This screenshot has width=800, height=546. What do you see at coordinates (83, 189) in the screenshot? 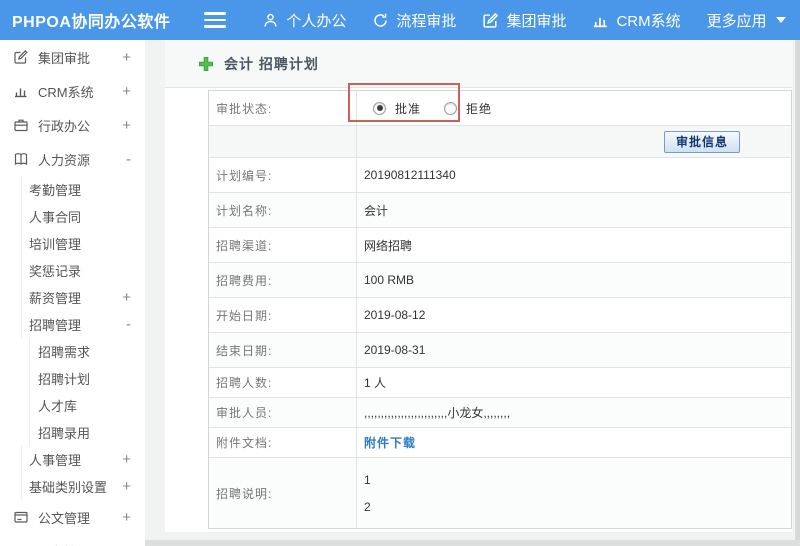
I see `sidebar-item-考勤管理: 考勤管理` at bounding box center [83, 189].